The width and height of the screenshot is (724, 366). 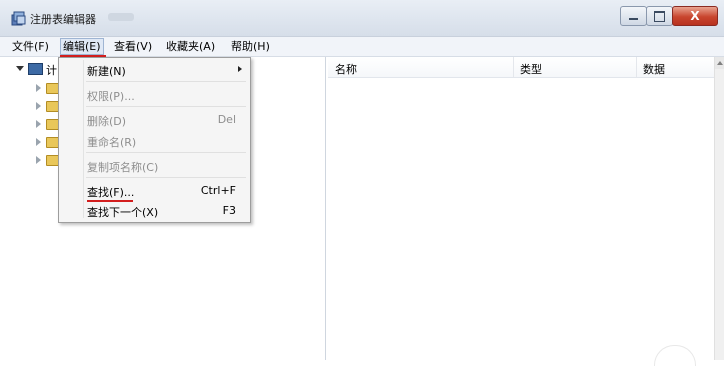 I want to click on menu-item-delete: 删除(D), so click(x=106, y=121).